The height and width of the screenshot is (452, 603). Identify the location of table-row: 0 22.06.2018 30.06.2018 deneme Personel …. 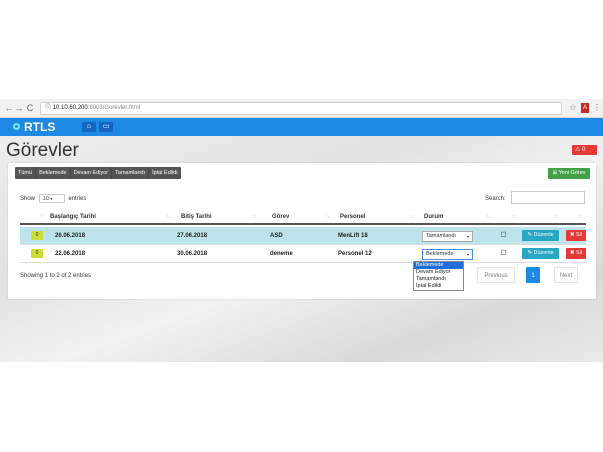
(303, 254).